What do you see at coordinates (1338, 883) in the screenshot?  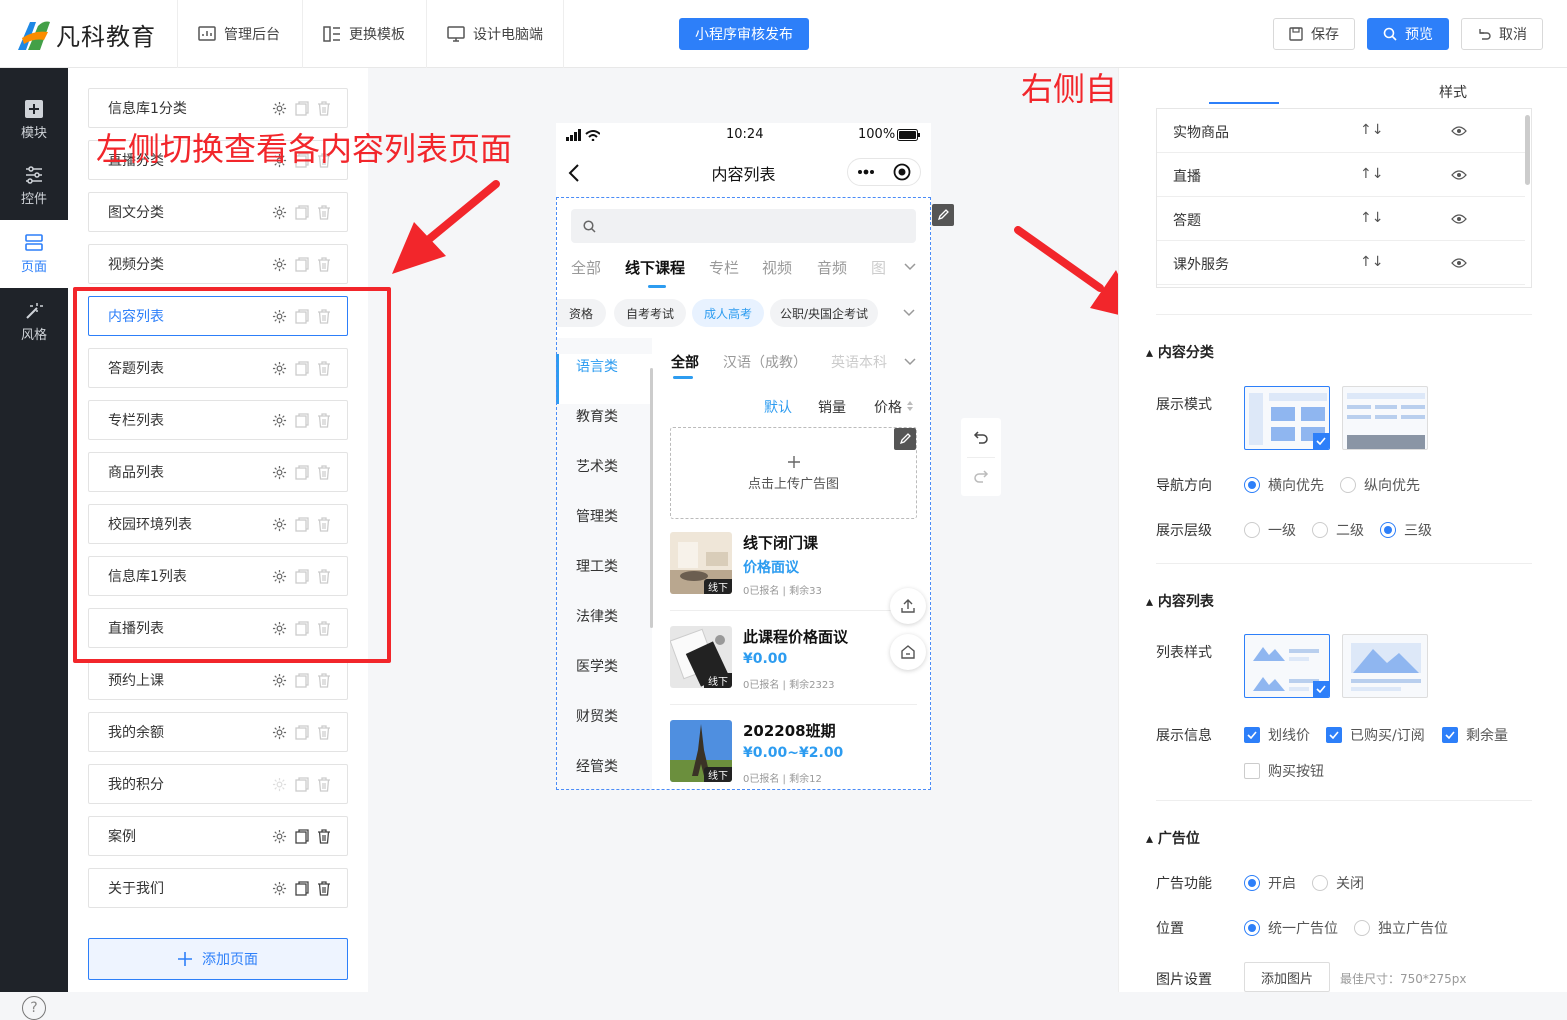 I see `radio-ad-off: 关闭` at bounding box center [1338, 883].